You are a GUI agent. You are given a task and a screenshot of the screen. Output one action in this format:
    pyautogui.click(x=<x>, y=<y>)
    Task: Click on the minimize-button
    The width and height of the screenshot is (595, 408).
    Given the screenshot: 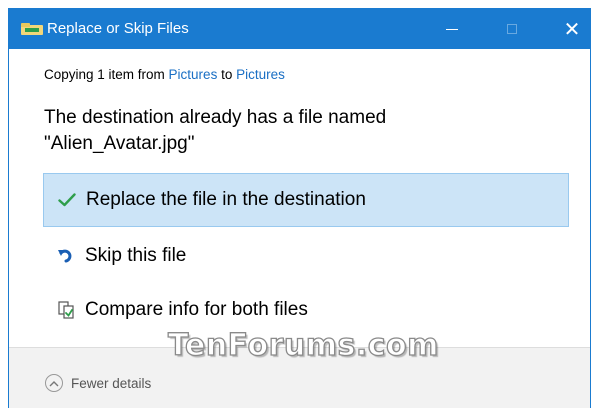 What is the action you would take?
    pyautogui.click(x=452, y=29)
    